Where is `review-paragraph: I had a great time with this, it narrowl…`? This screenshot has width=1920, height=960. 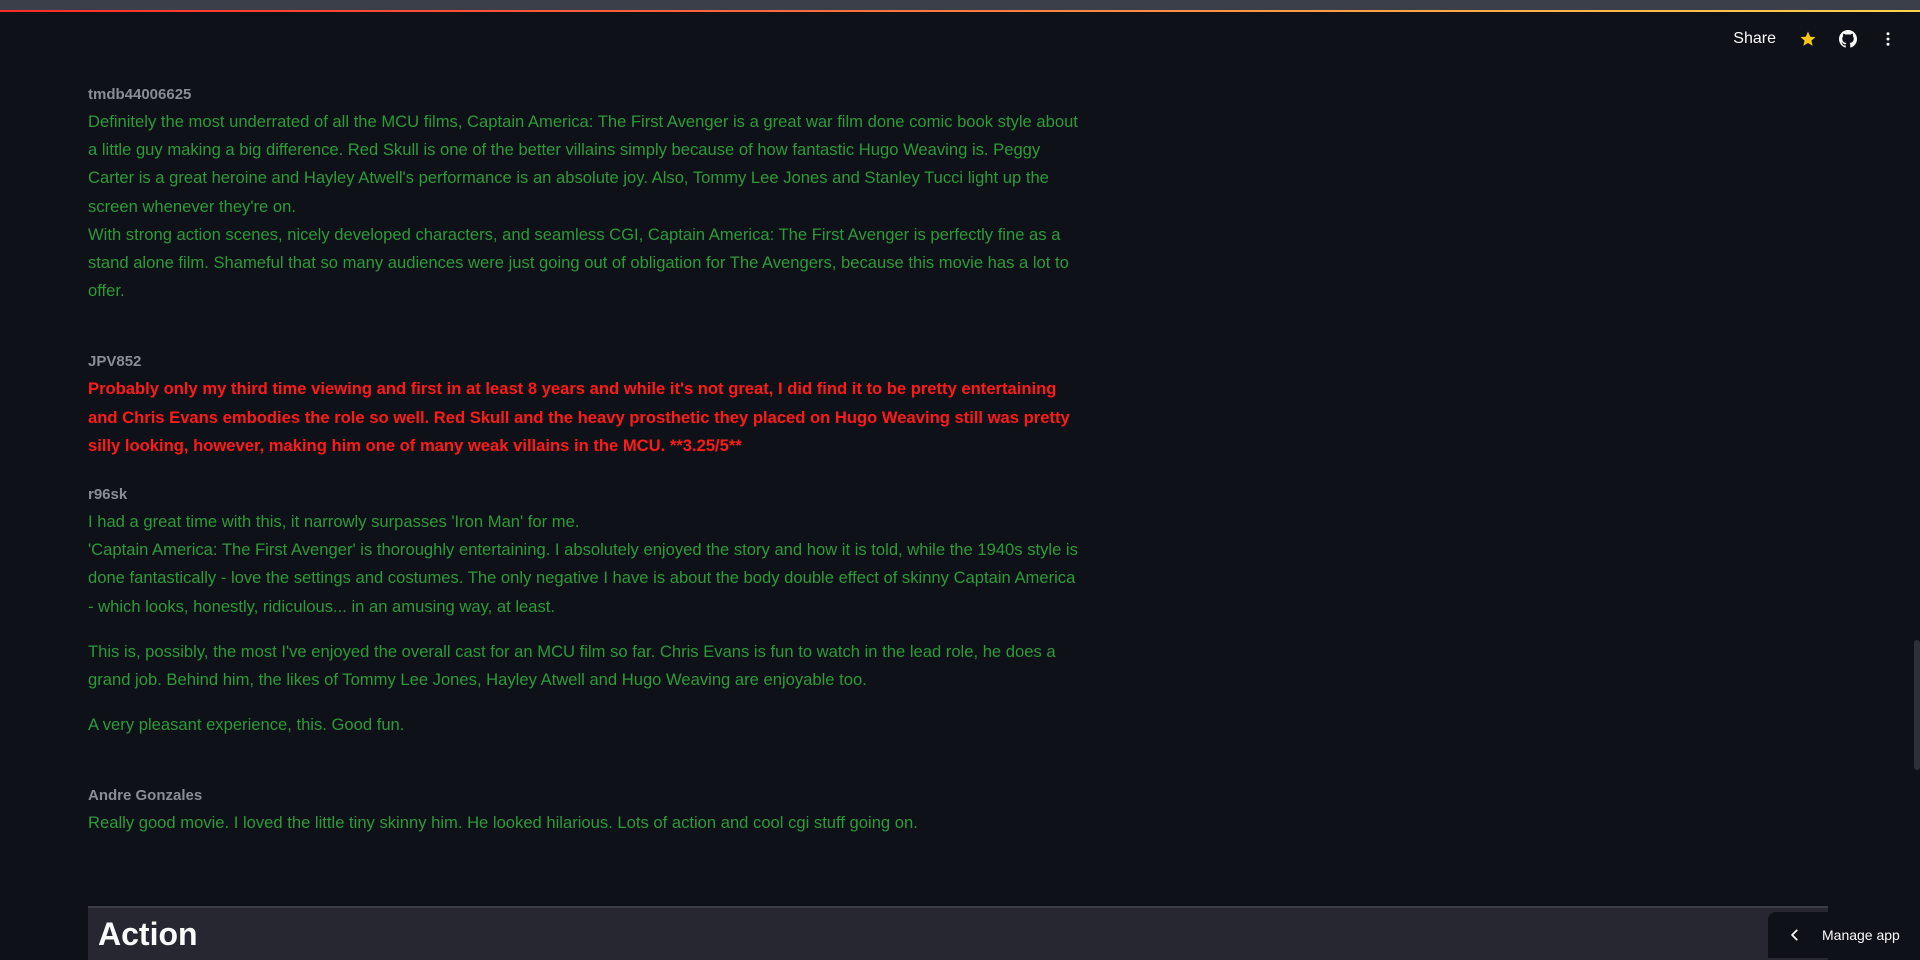 review-paragraph: I had a great time with this, it narrowl… is located at coordinates (334, 522).